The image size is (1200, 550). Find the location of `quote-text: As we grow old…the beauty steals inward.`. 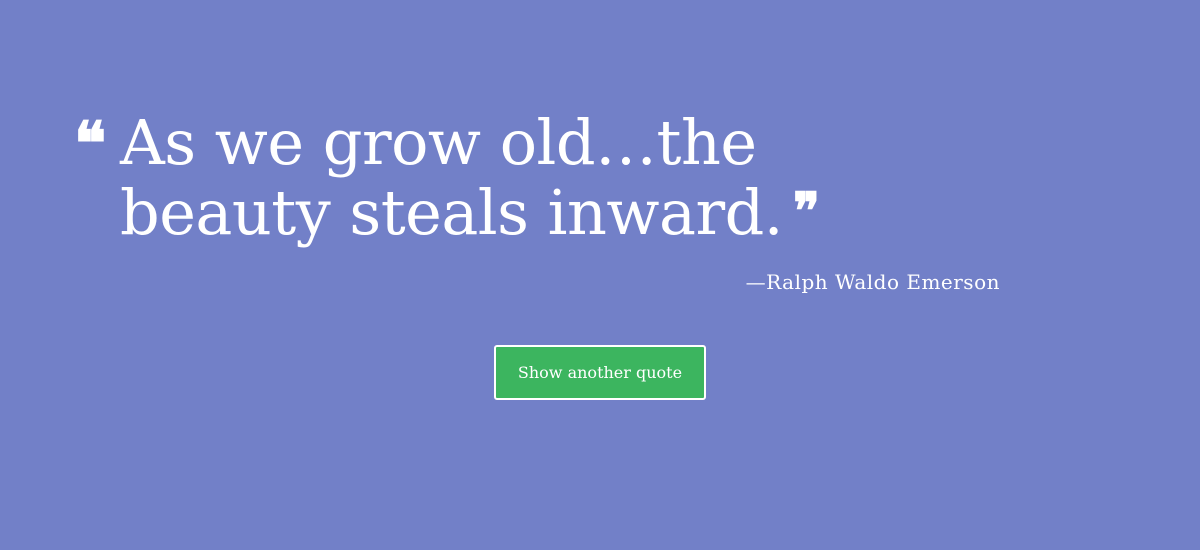

quote-text: As we grow old…the beauty steals inward. is located at coordinates (452, 177).